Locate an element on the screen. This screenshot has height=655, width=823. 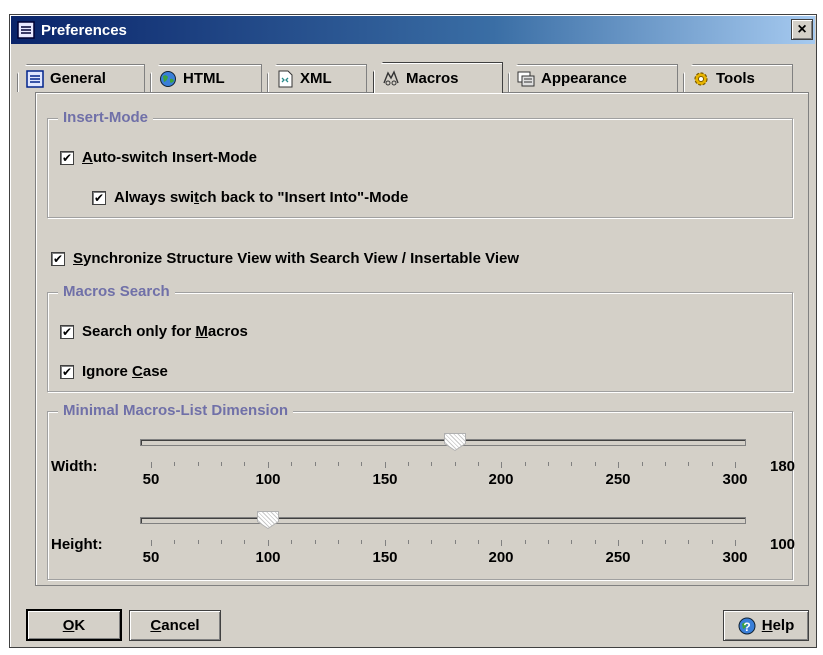
help-button: ? Help is located at coordinates (766, 625).